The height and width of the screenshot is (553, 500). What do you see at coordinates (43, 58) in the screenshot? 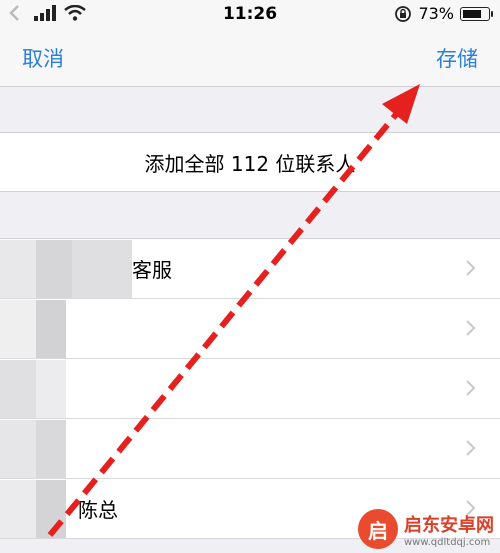
I see `cancel-button: 取消` at bounding box center [43, 58].